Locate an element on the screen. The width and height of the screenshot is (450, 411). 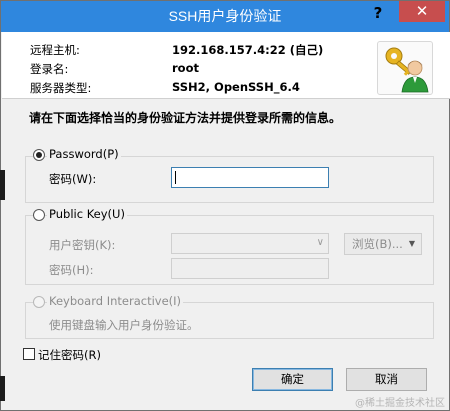
text-caret is located at coordinates (175, 177).